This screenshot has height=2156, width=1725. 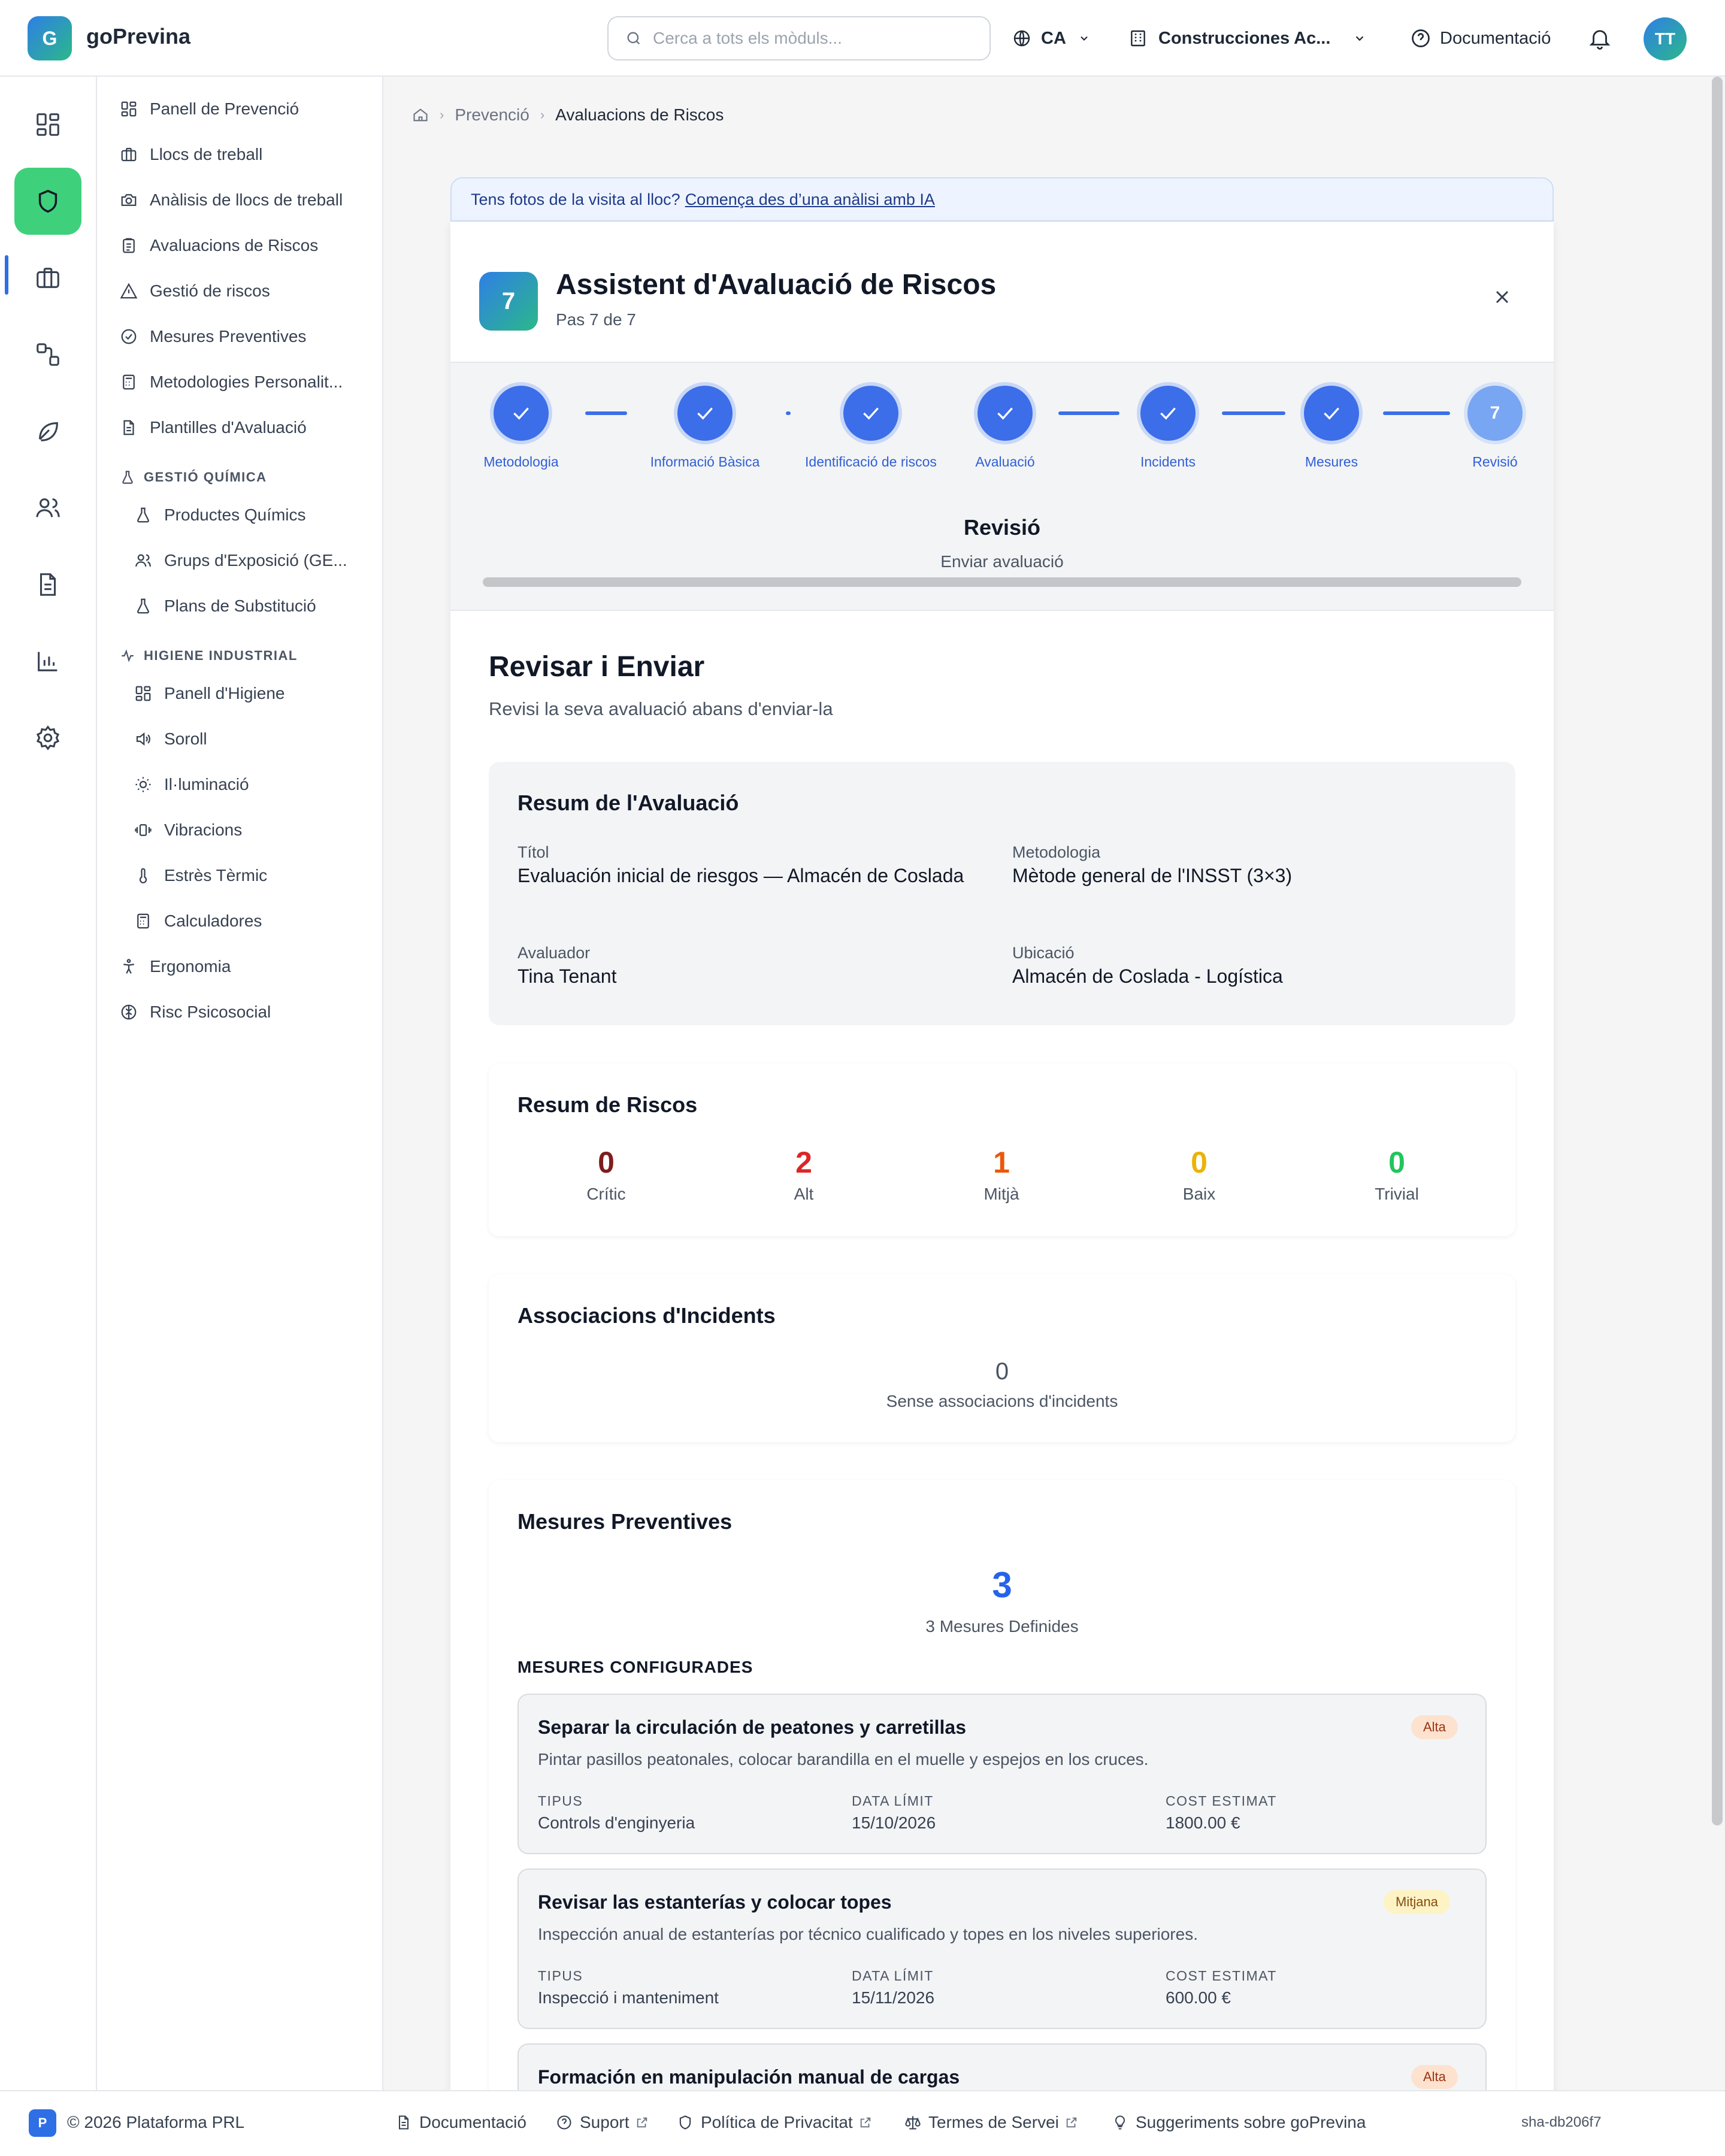 I want to click on sidebar-item-panell-higiene: Panell d'Higiene, so click(x=209, y=694).